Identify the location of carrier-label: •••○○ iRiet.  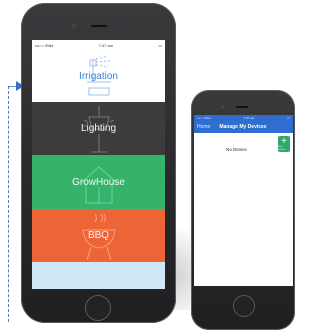
(44, 45).